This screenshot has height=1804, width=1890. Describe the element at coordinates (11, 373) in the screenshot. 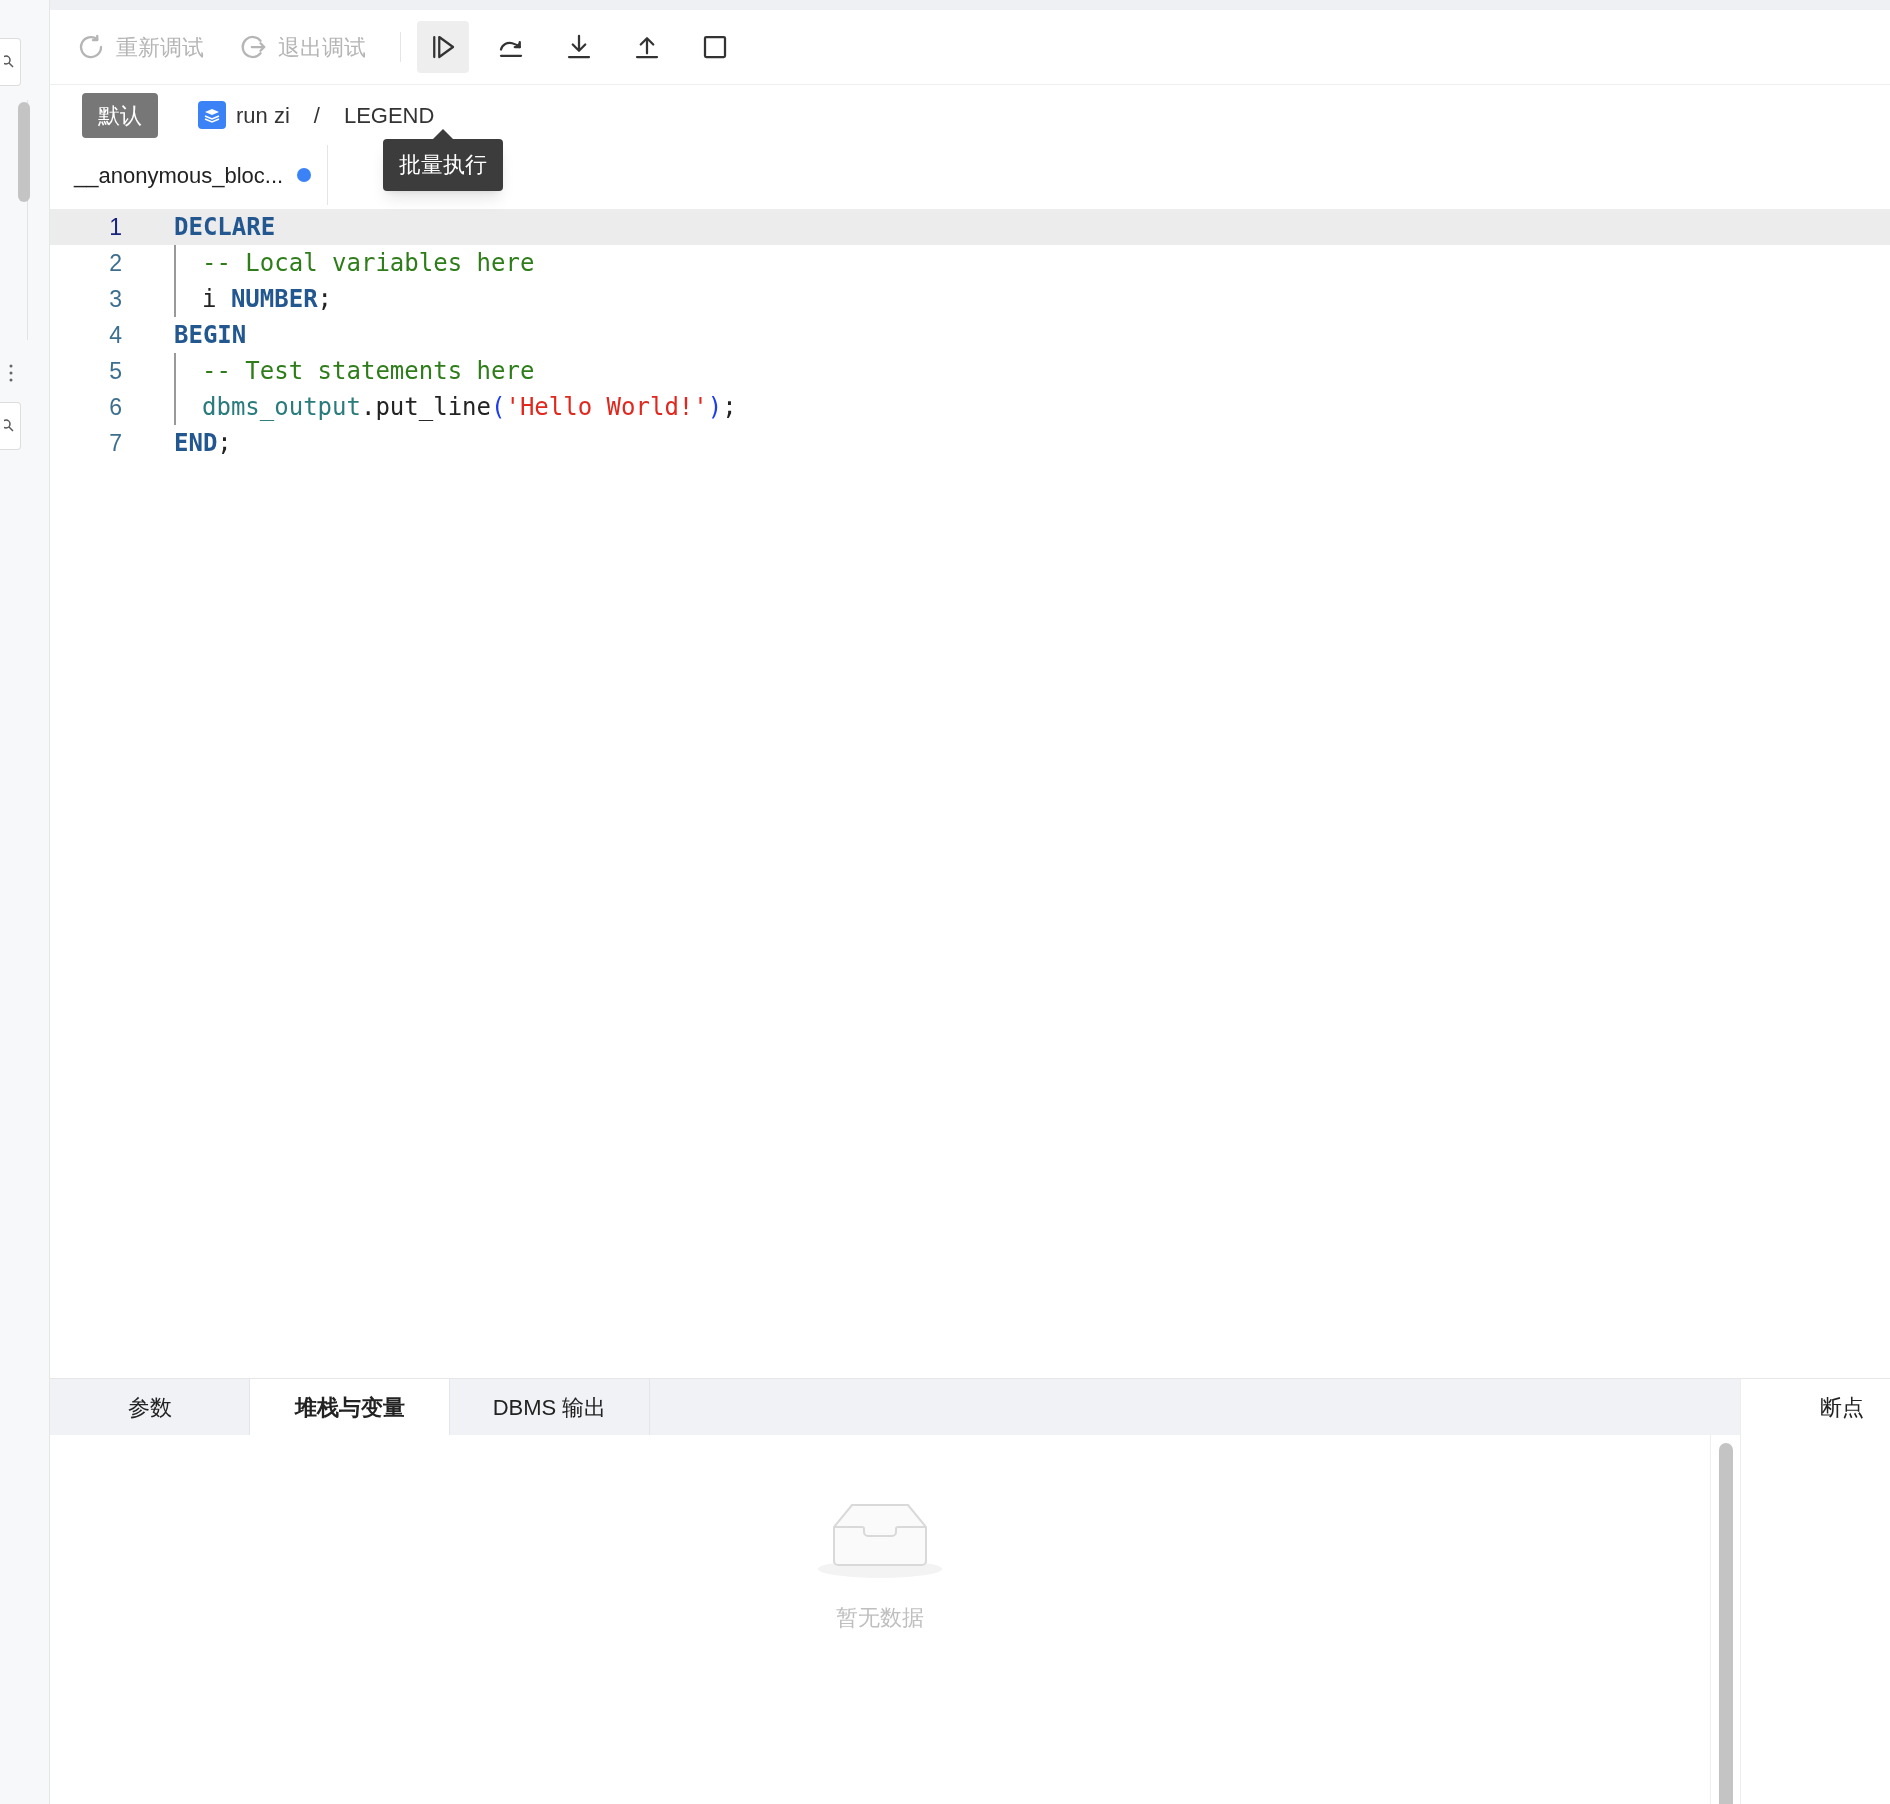

I see `more-icon` at that location.